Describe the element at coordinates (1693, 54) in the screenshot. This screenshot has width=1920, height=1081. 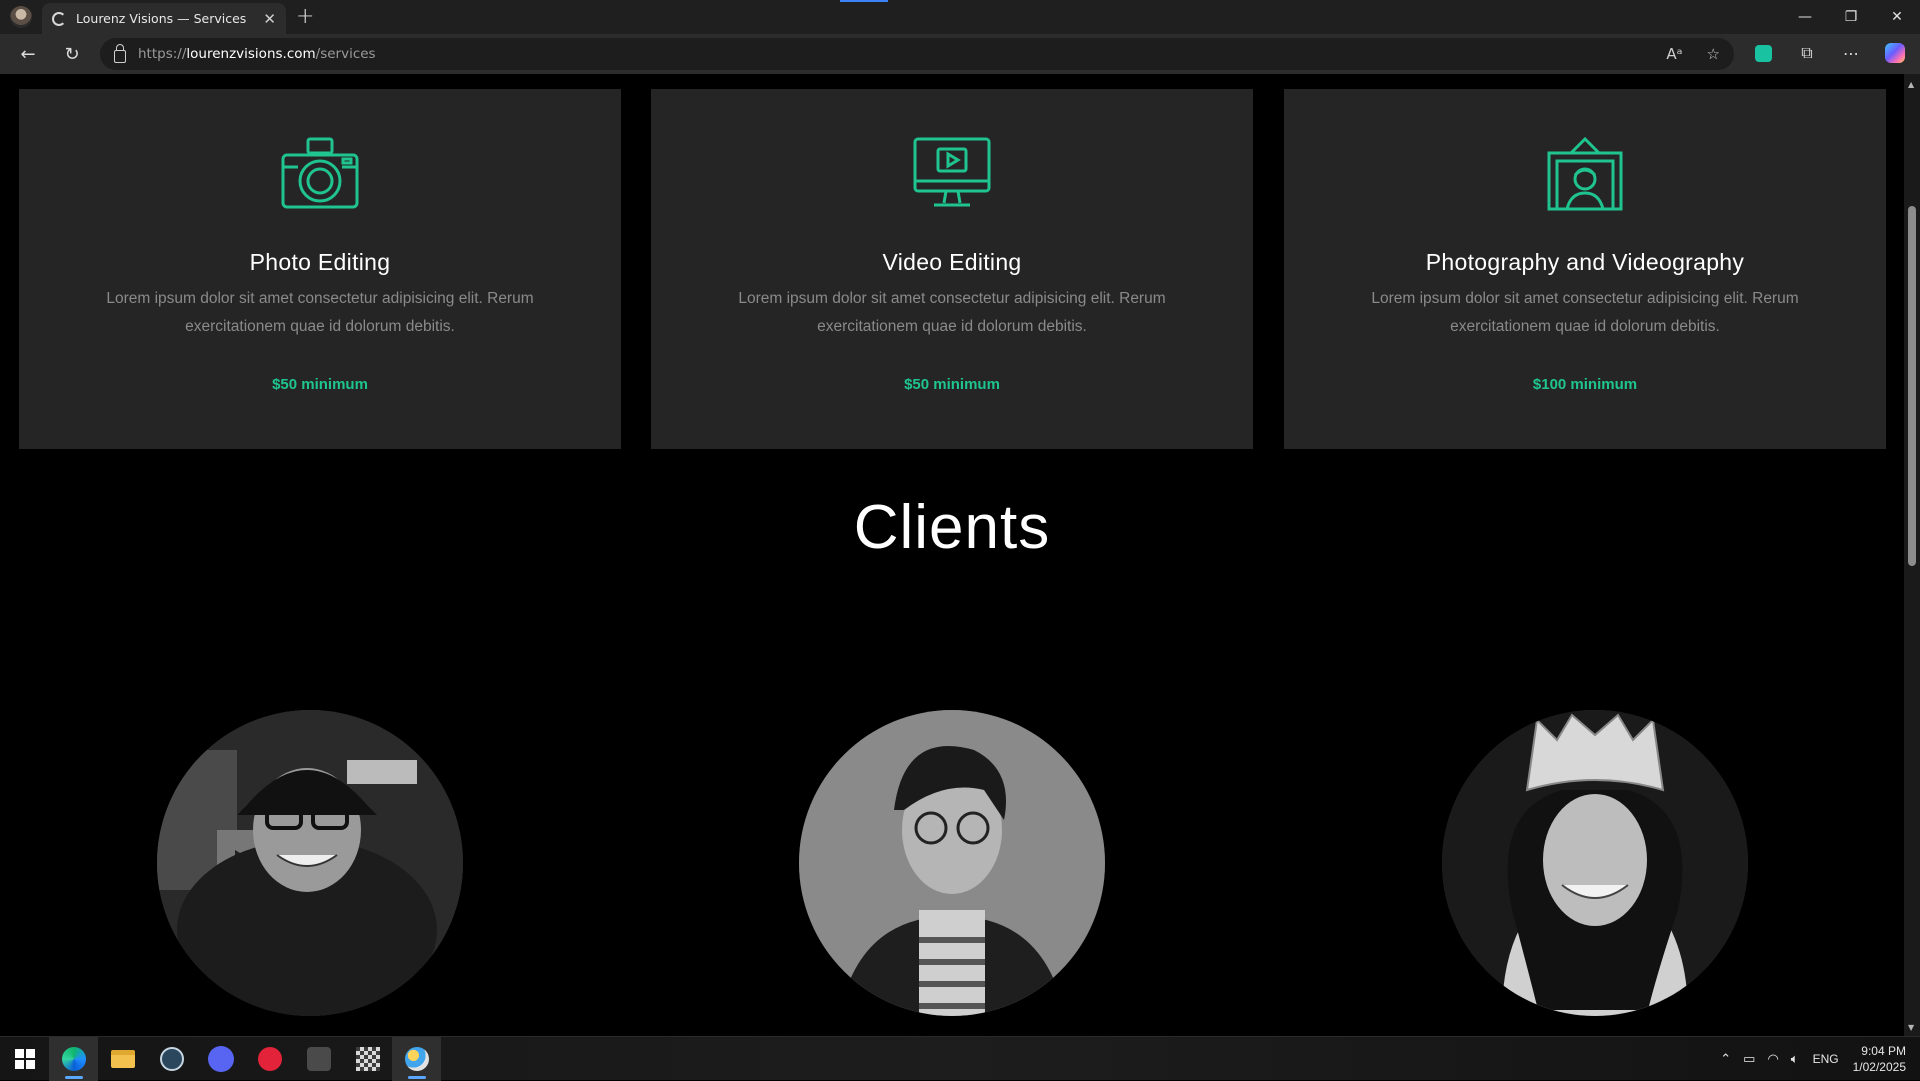
I see `address-bar-actions: Aᵃ ☆` at that location.